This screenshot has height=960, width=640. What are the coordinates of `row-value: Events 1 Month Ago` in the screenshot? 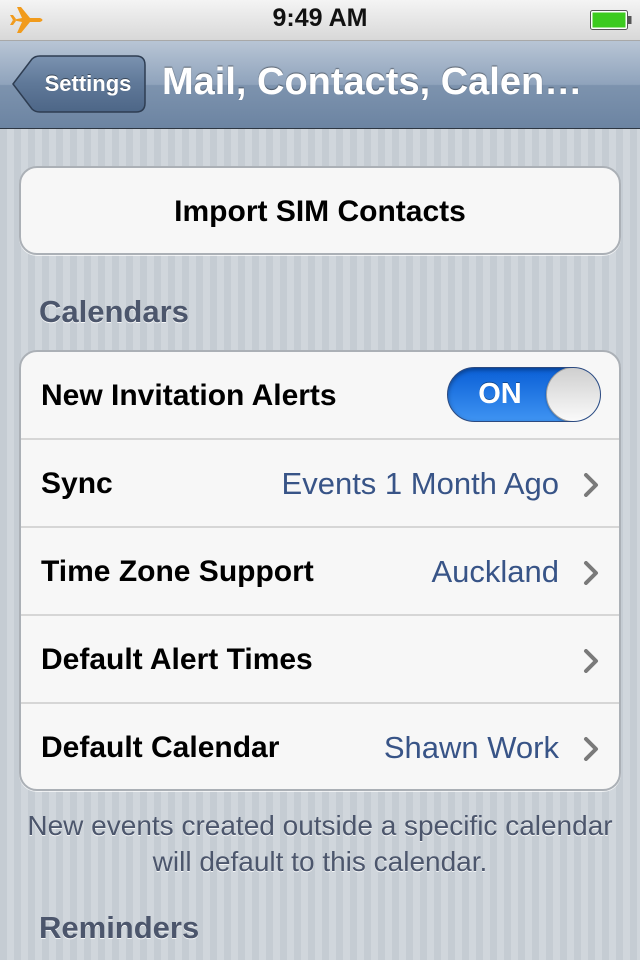 It's located at (420, 483).